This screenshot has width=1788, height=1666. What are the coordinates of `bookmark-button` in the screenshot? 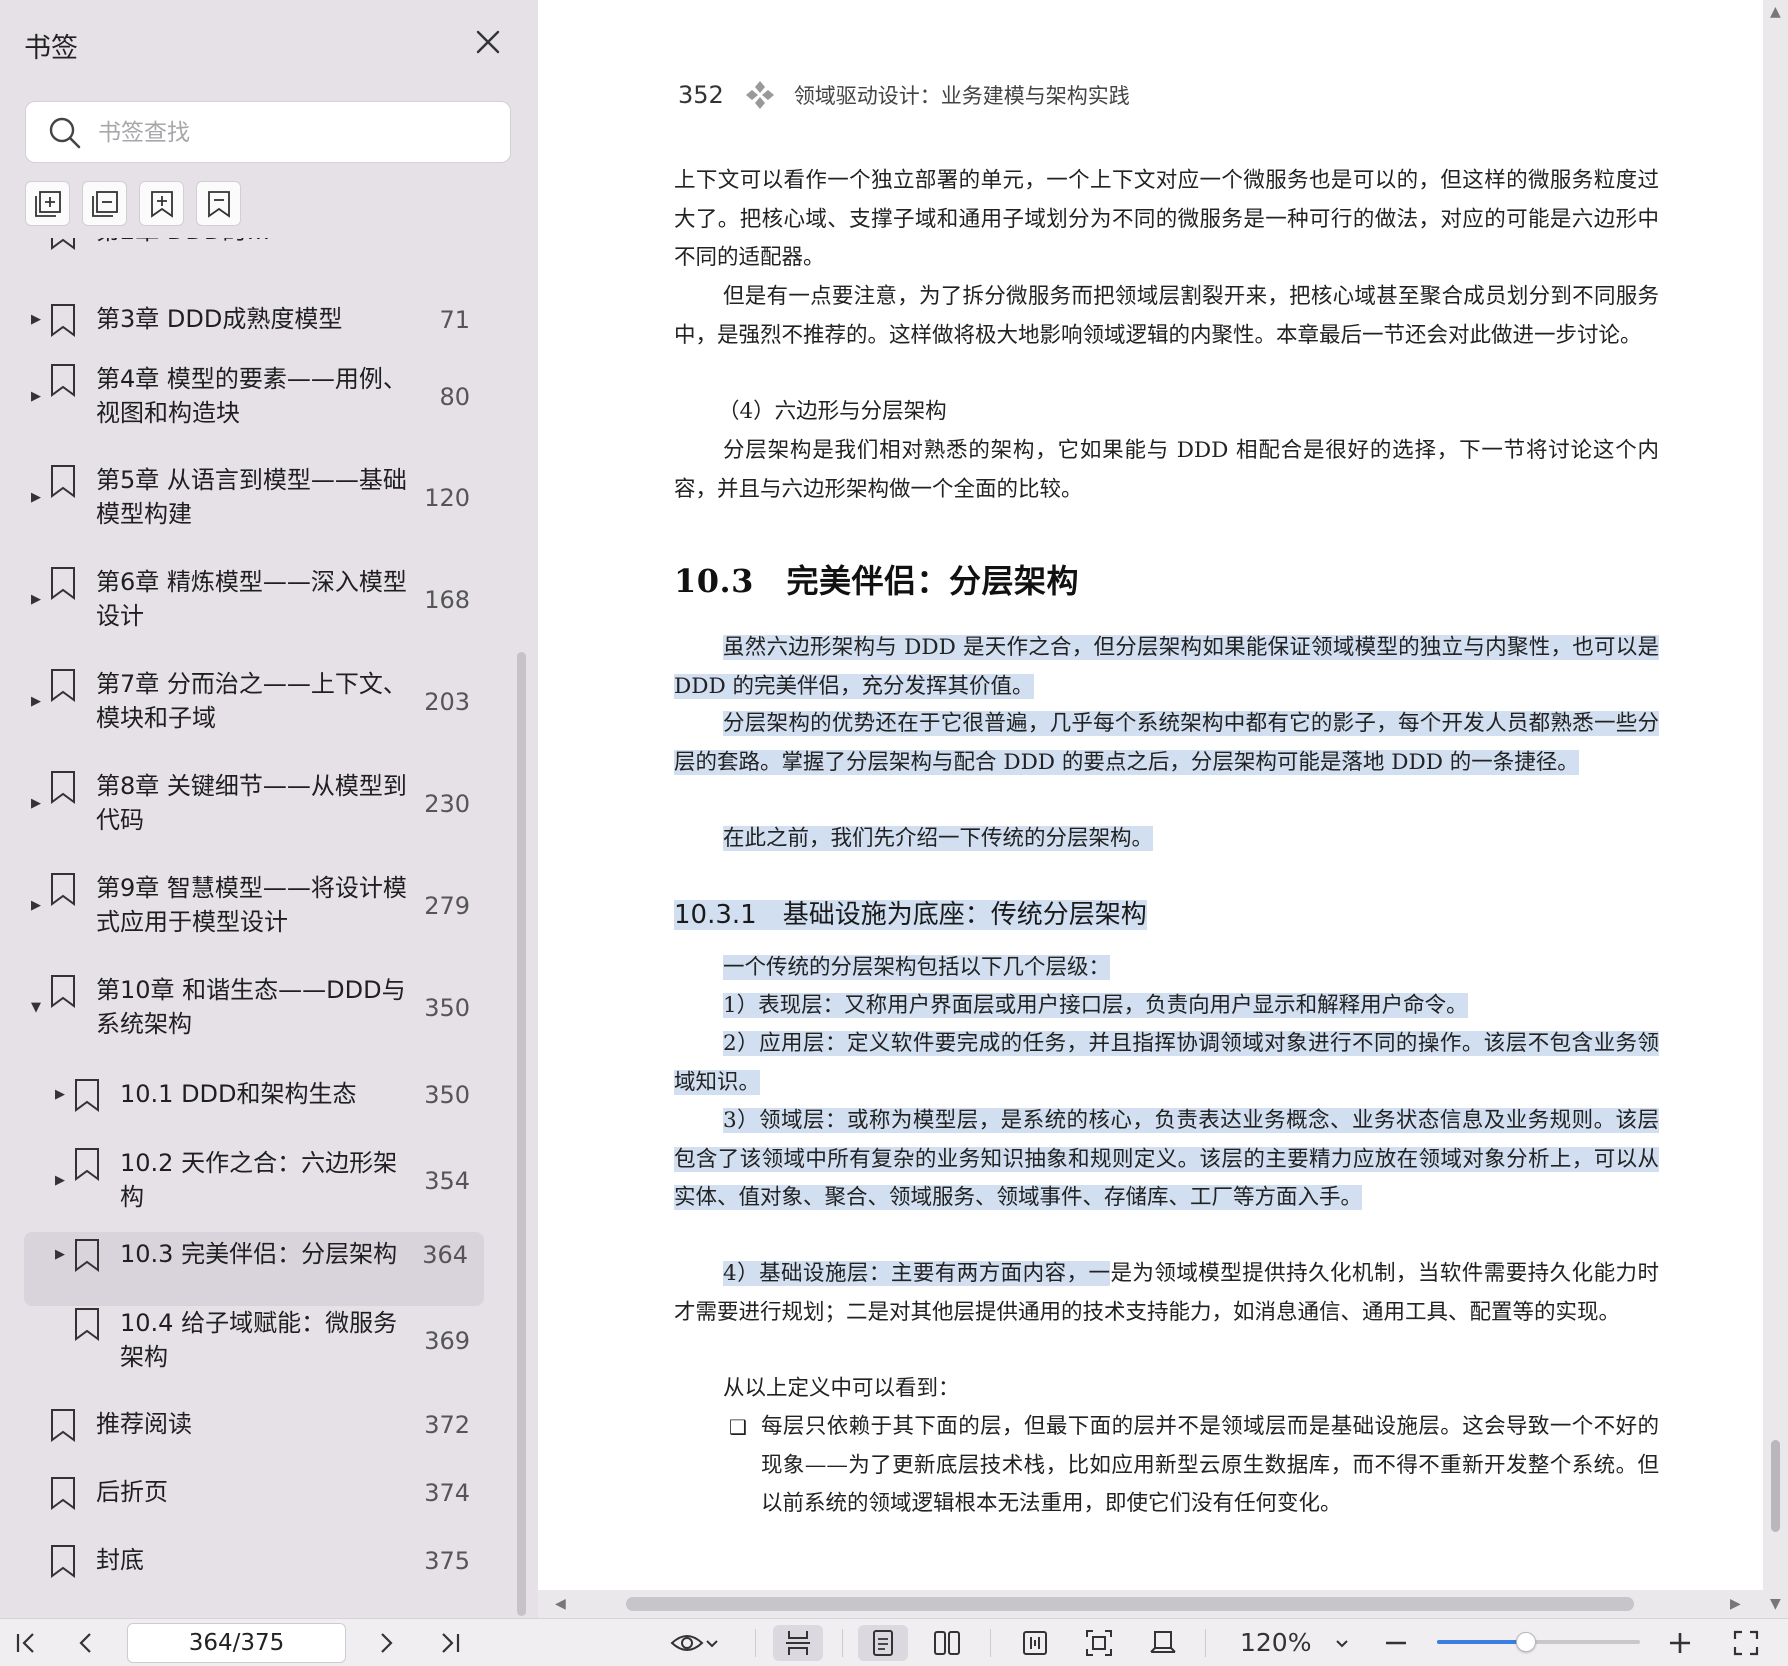 It's located at (218, 203).